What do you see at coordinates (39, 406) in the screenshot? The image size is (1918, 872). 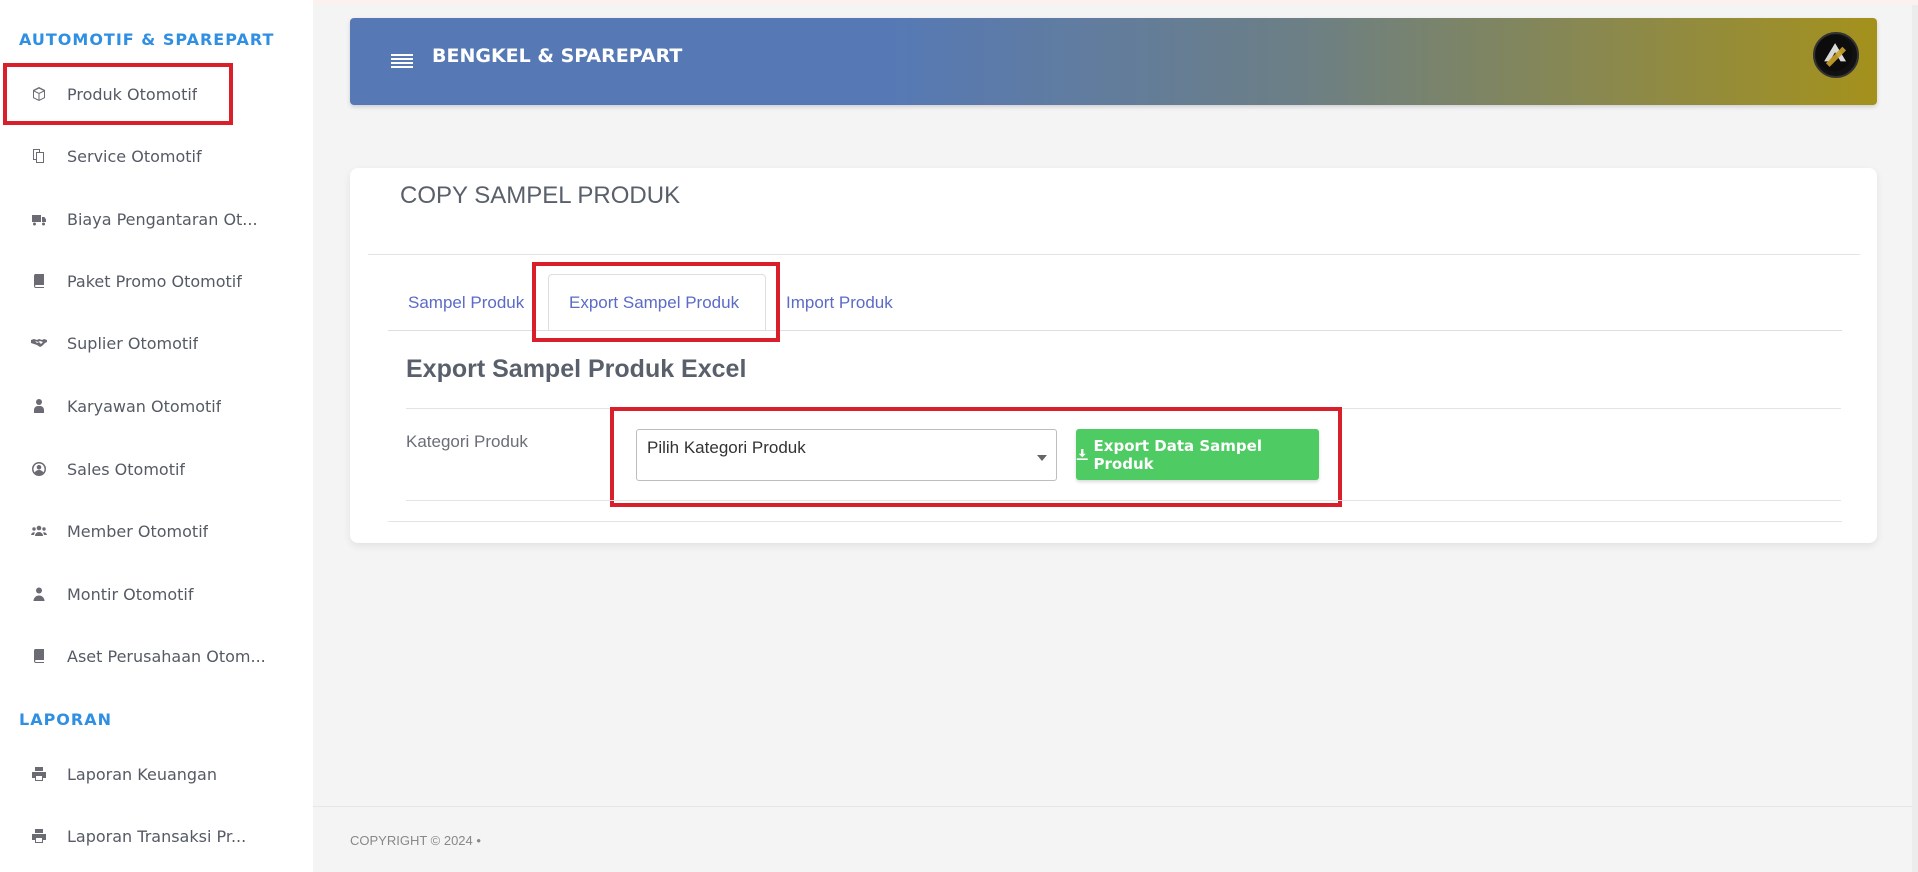 I see `user-tie-icon` at bounding box center [39, 406].